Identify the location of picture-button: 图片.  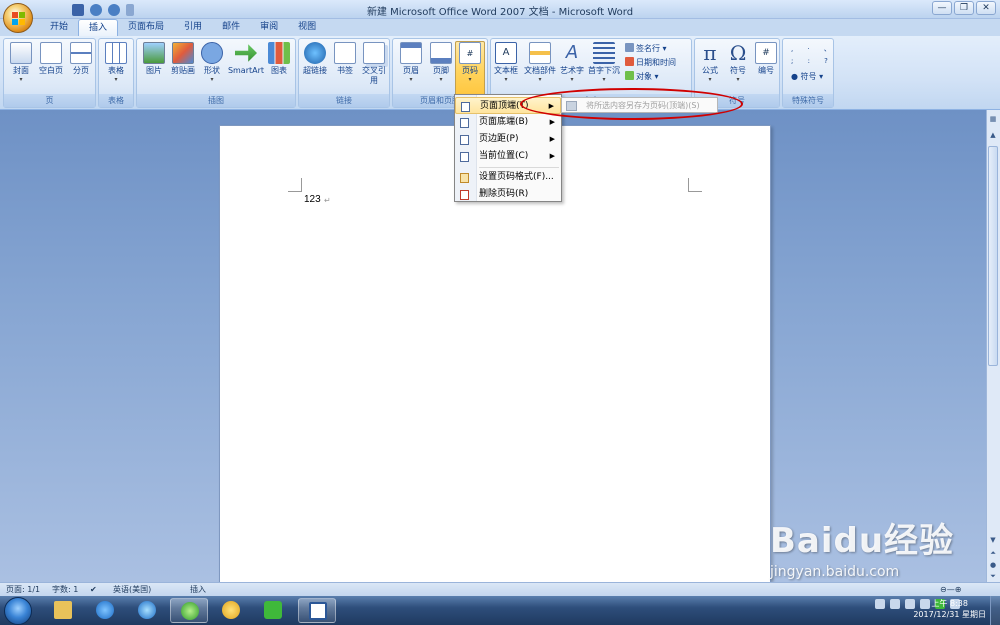
(154, 68).